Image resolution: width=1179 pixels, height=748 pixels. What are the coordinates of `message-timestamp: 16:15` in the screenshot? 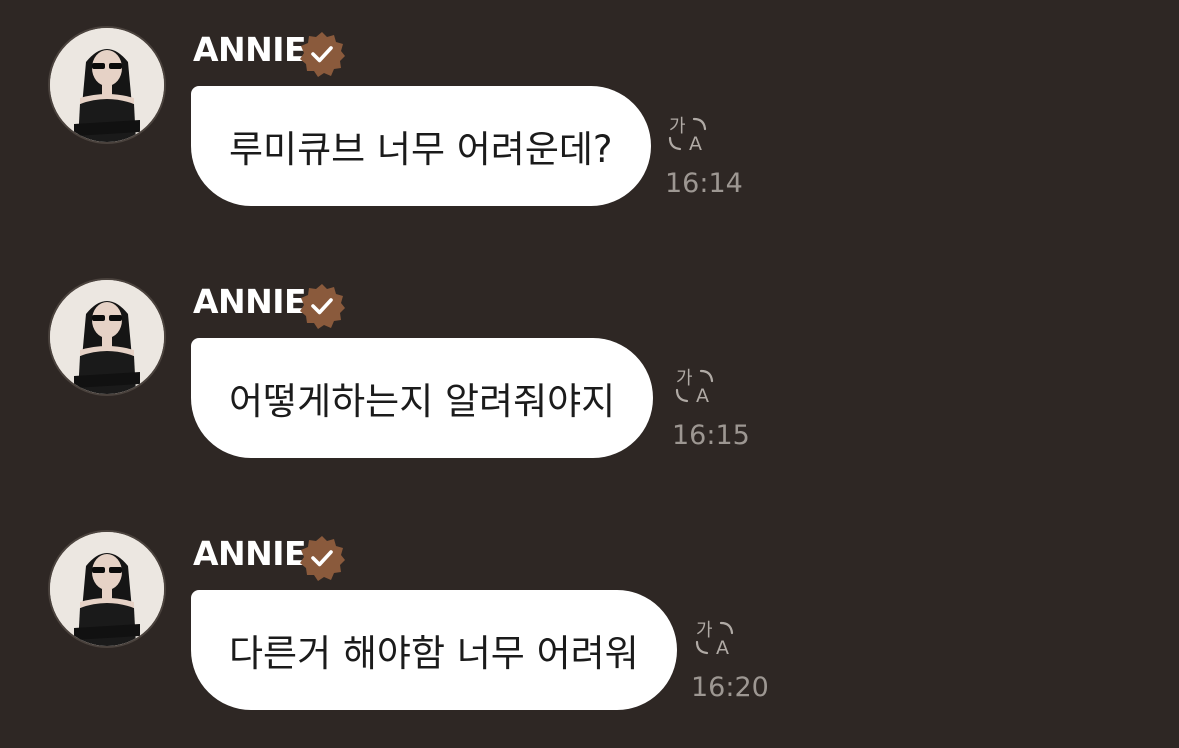 It's located at (711, 435).